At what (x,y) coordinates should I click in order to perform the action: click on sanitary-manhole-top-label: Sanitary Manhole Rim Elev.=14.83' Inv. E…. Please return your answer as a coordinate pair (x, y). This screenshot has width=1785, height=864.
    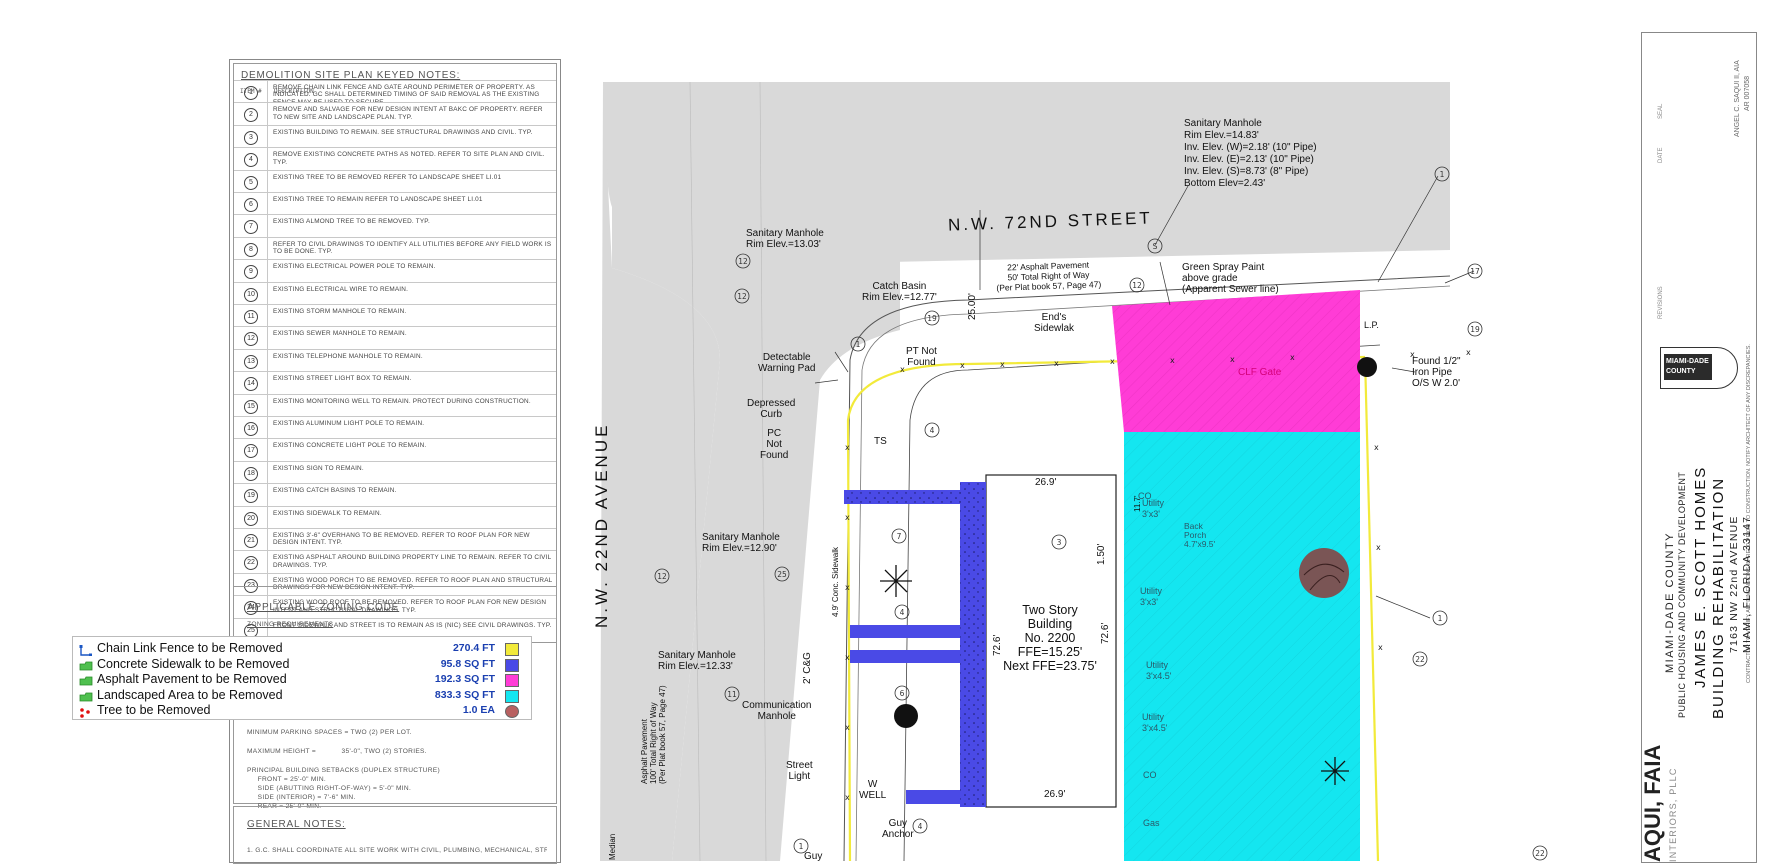
    Looking at the image, I should click on (1250, 153).